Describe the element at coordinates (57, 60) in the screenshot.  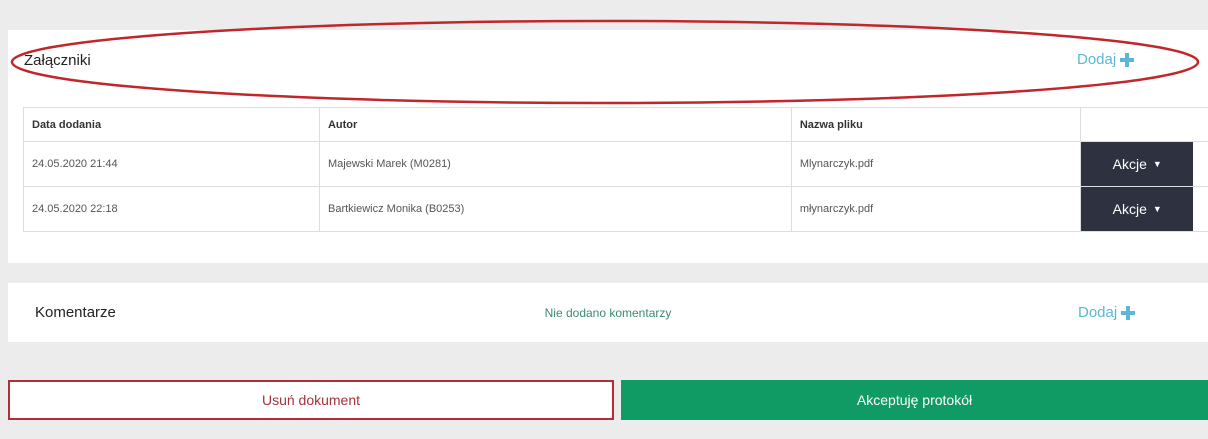
I see `attachments-title: Załączniki` at that location.